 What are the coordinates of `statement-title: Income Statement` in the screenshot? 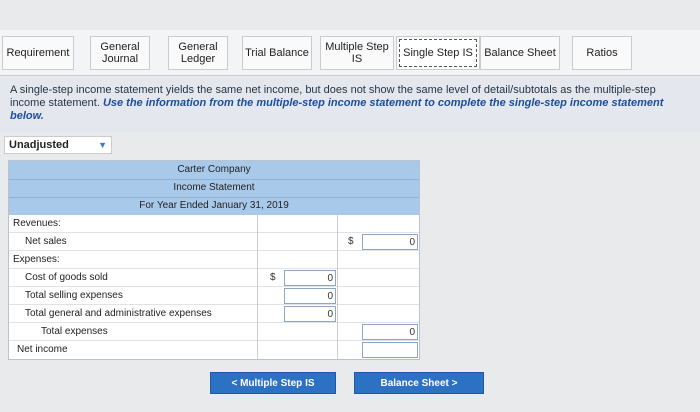 It's located at (214, 187).